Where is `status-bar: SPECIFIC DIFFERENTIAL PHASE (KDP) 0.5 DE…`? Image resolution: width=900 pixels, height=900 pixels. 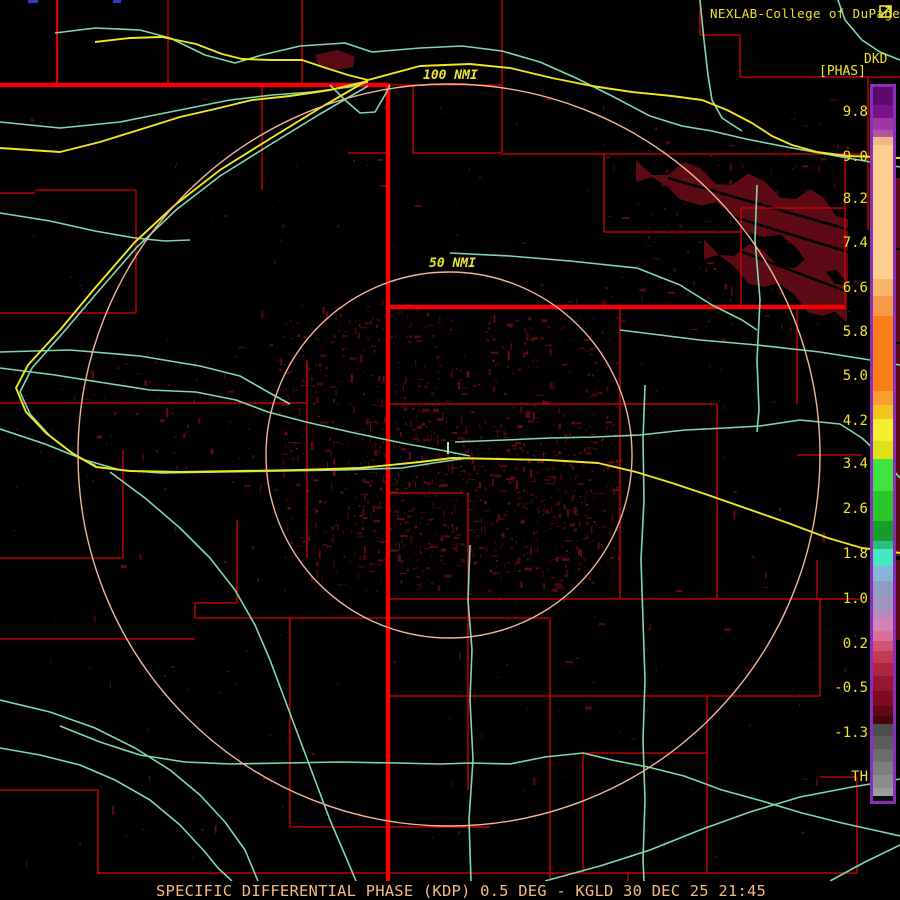 status-bar: SPECIFIC DIFFERENTIAL PHASE (KDP) 0.5 DE… is located at coordinates (450, 890).